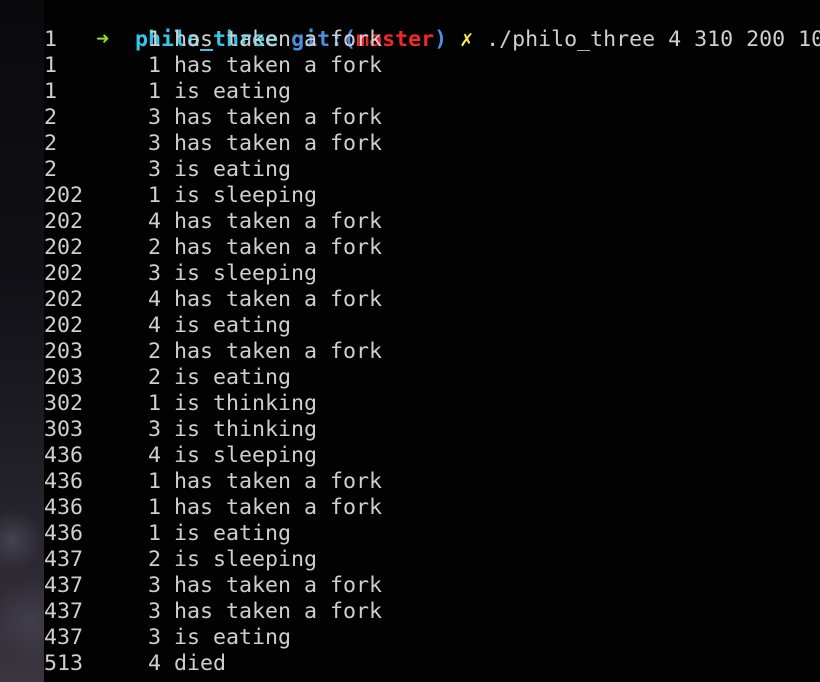 Image resolution: width=820 pixels, height=682 pixels. What do you see at coordinates (64, 403) in the screenshot?
I see `timestamp-ms: 302` at bounding box center [64, 403].